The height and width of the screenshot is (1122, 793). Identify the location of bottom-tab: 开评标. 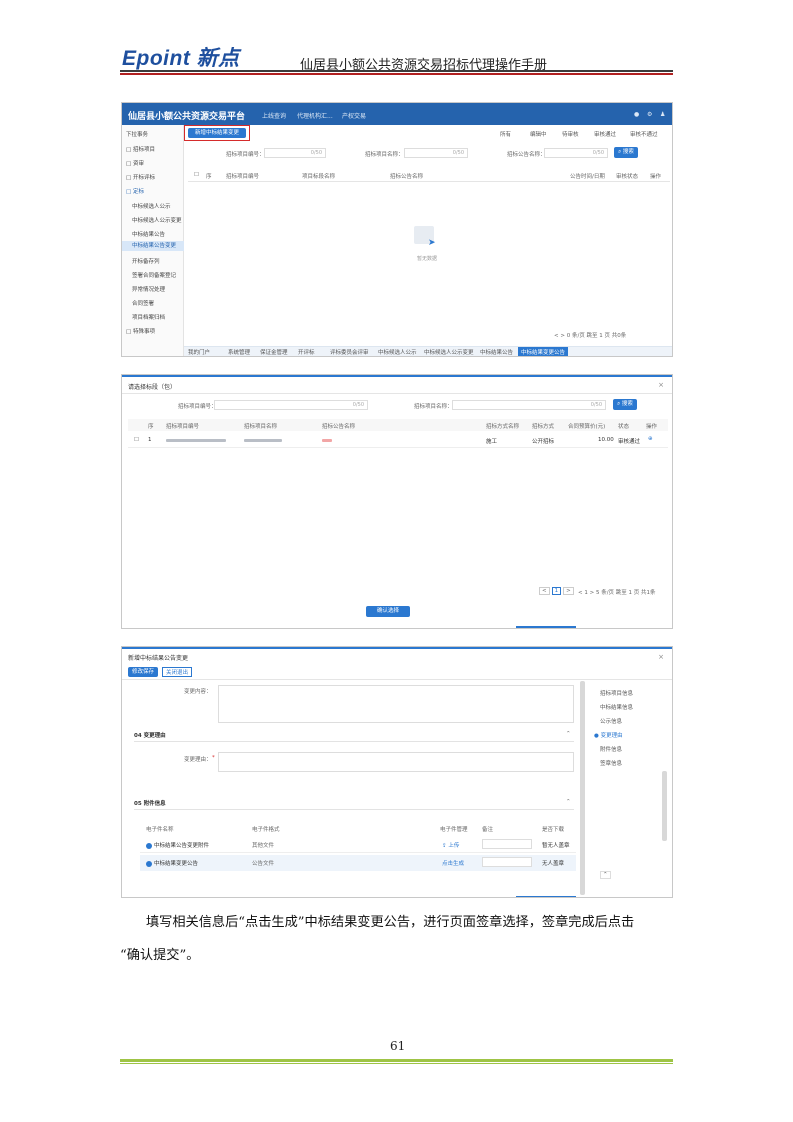
(306, 352).